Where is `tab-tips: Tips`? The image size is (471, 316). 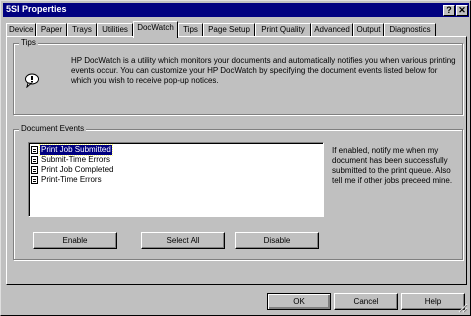 tab-tips: Tips is located at coordinates (190, 30).